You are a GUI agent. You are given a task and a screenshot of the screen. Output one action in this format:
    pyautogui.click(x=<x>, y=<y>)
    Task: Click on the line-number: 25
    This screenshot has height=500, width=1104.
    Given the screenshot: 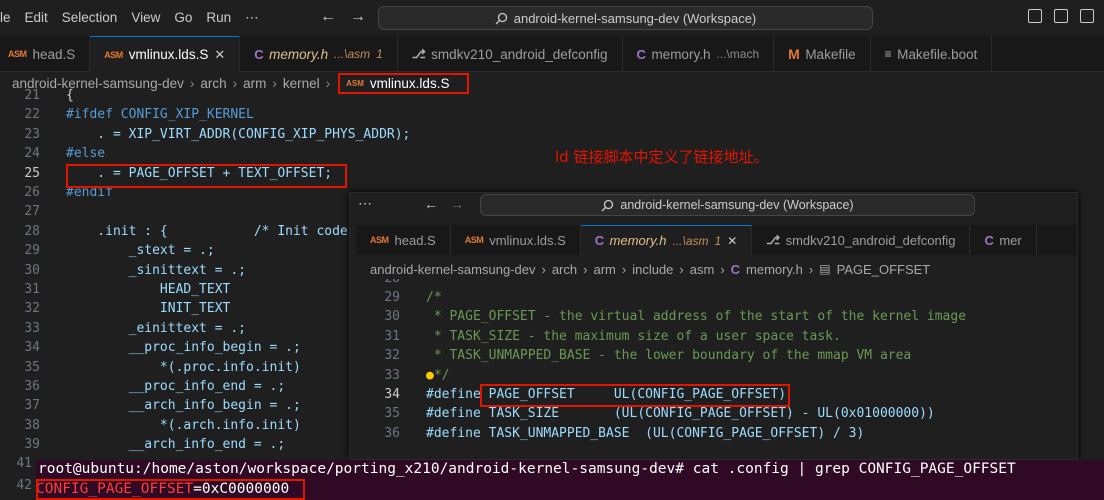 What is the action you would take?
    pyautogui.click(x=32, y=173)
    